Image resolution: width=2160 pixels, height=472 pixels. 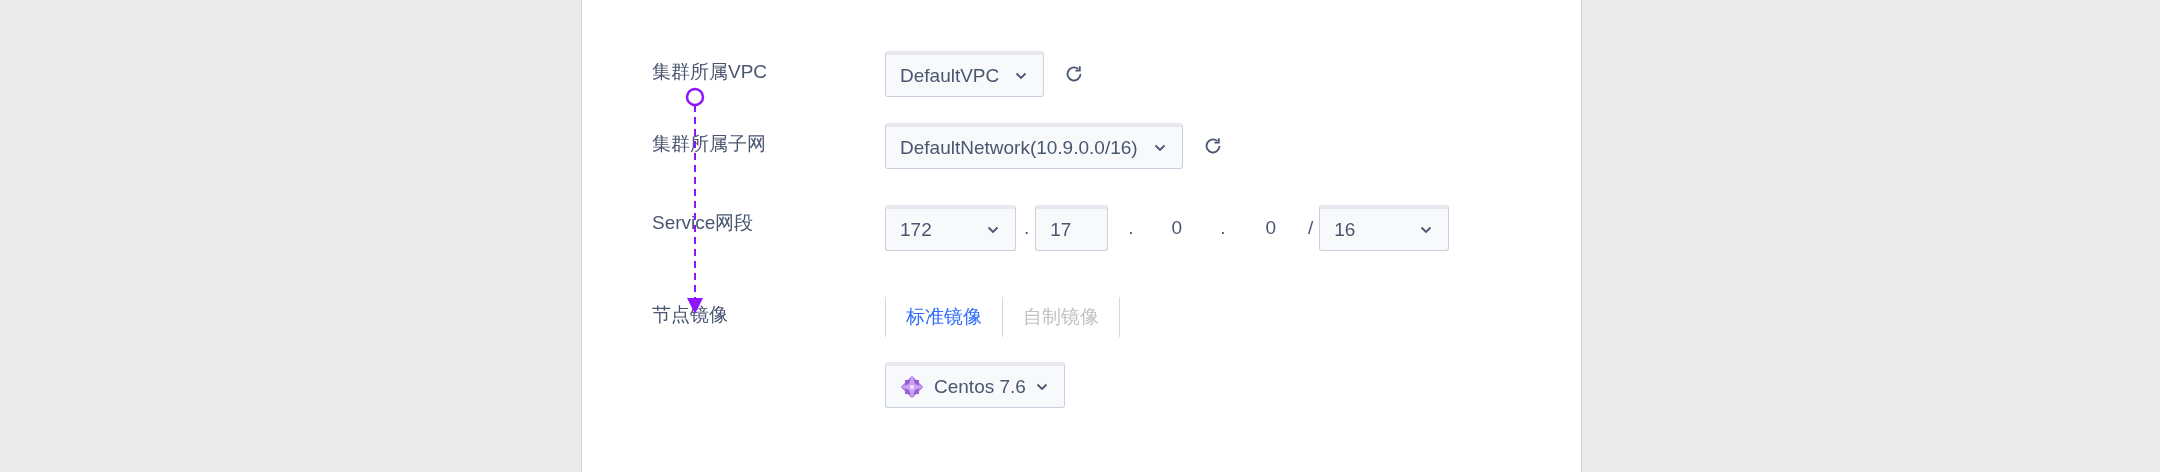 I want to click on dropdown: DefaultVPC, so click(x=965, y=74).